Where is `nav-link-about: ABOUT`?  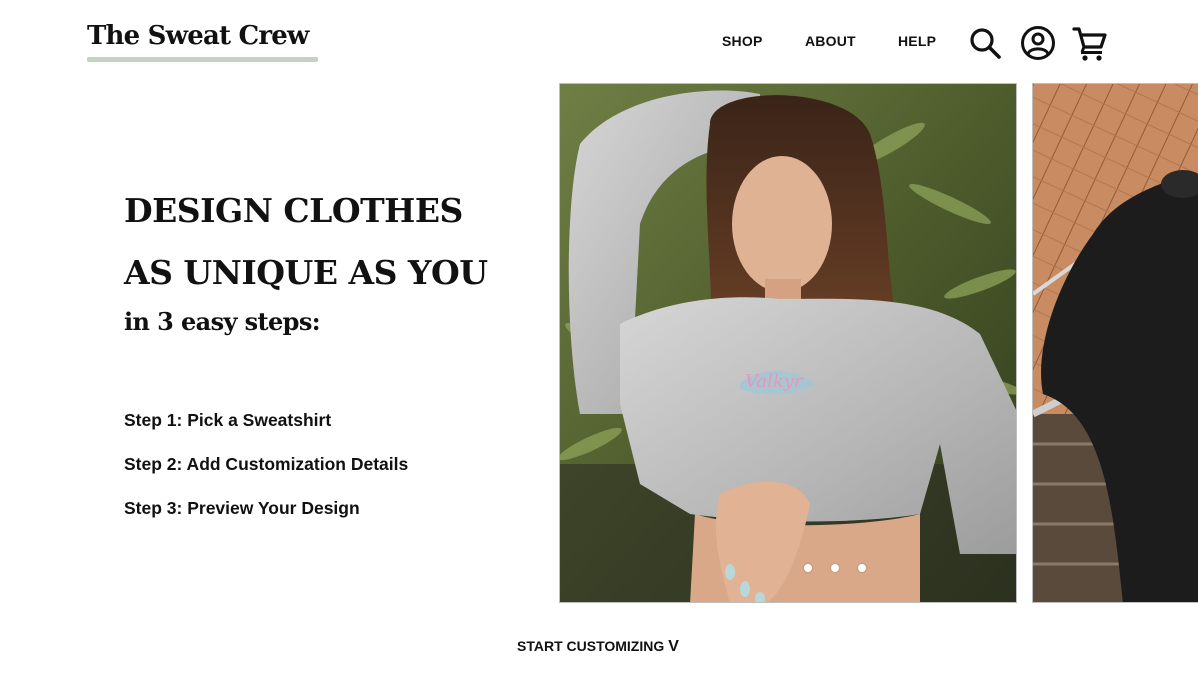 nav-link-about: ABOUT is located at coordinates (830, 41).